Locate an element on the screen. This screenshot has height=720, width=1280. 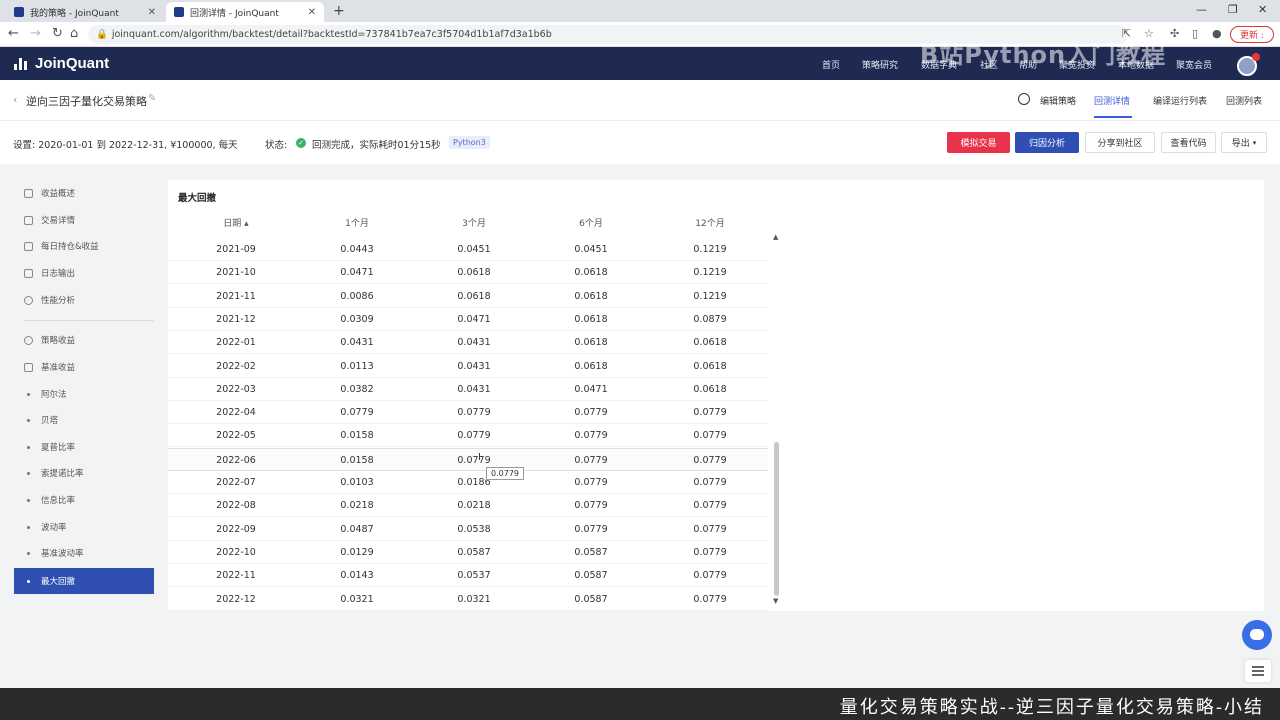
view-code-label: 查看代码 is located at coordinates (1188, 144).